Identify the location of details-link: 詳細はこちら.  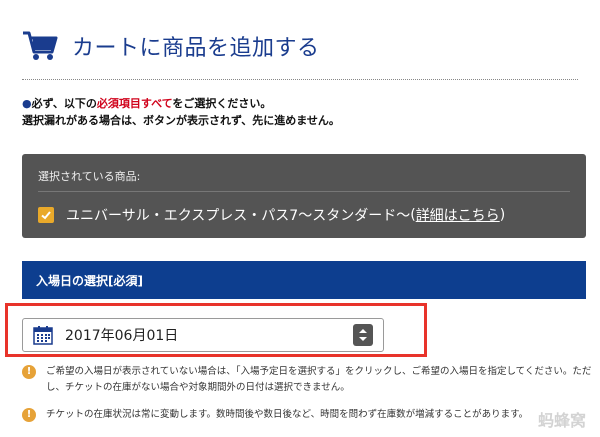
(458, 215).